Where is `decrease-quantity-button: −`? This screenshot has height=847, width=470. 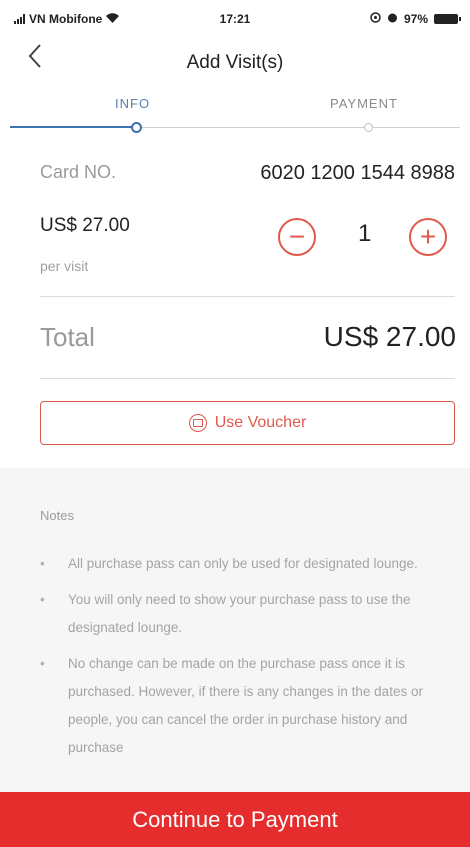 decrease-quantity-button: − is located at coordinates (297, 237).